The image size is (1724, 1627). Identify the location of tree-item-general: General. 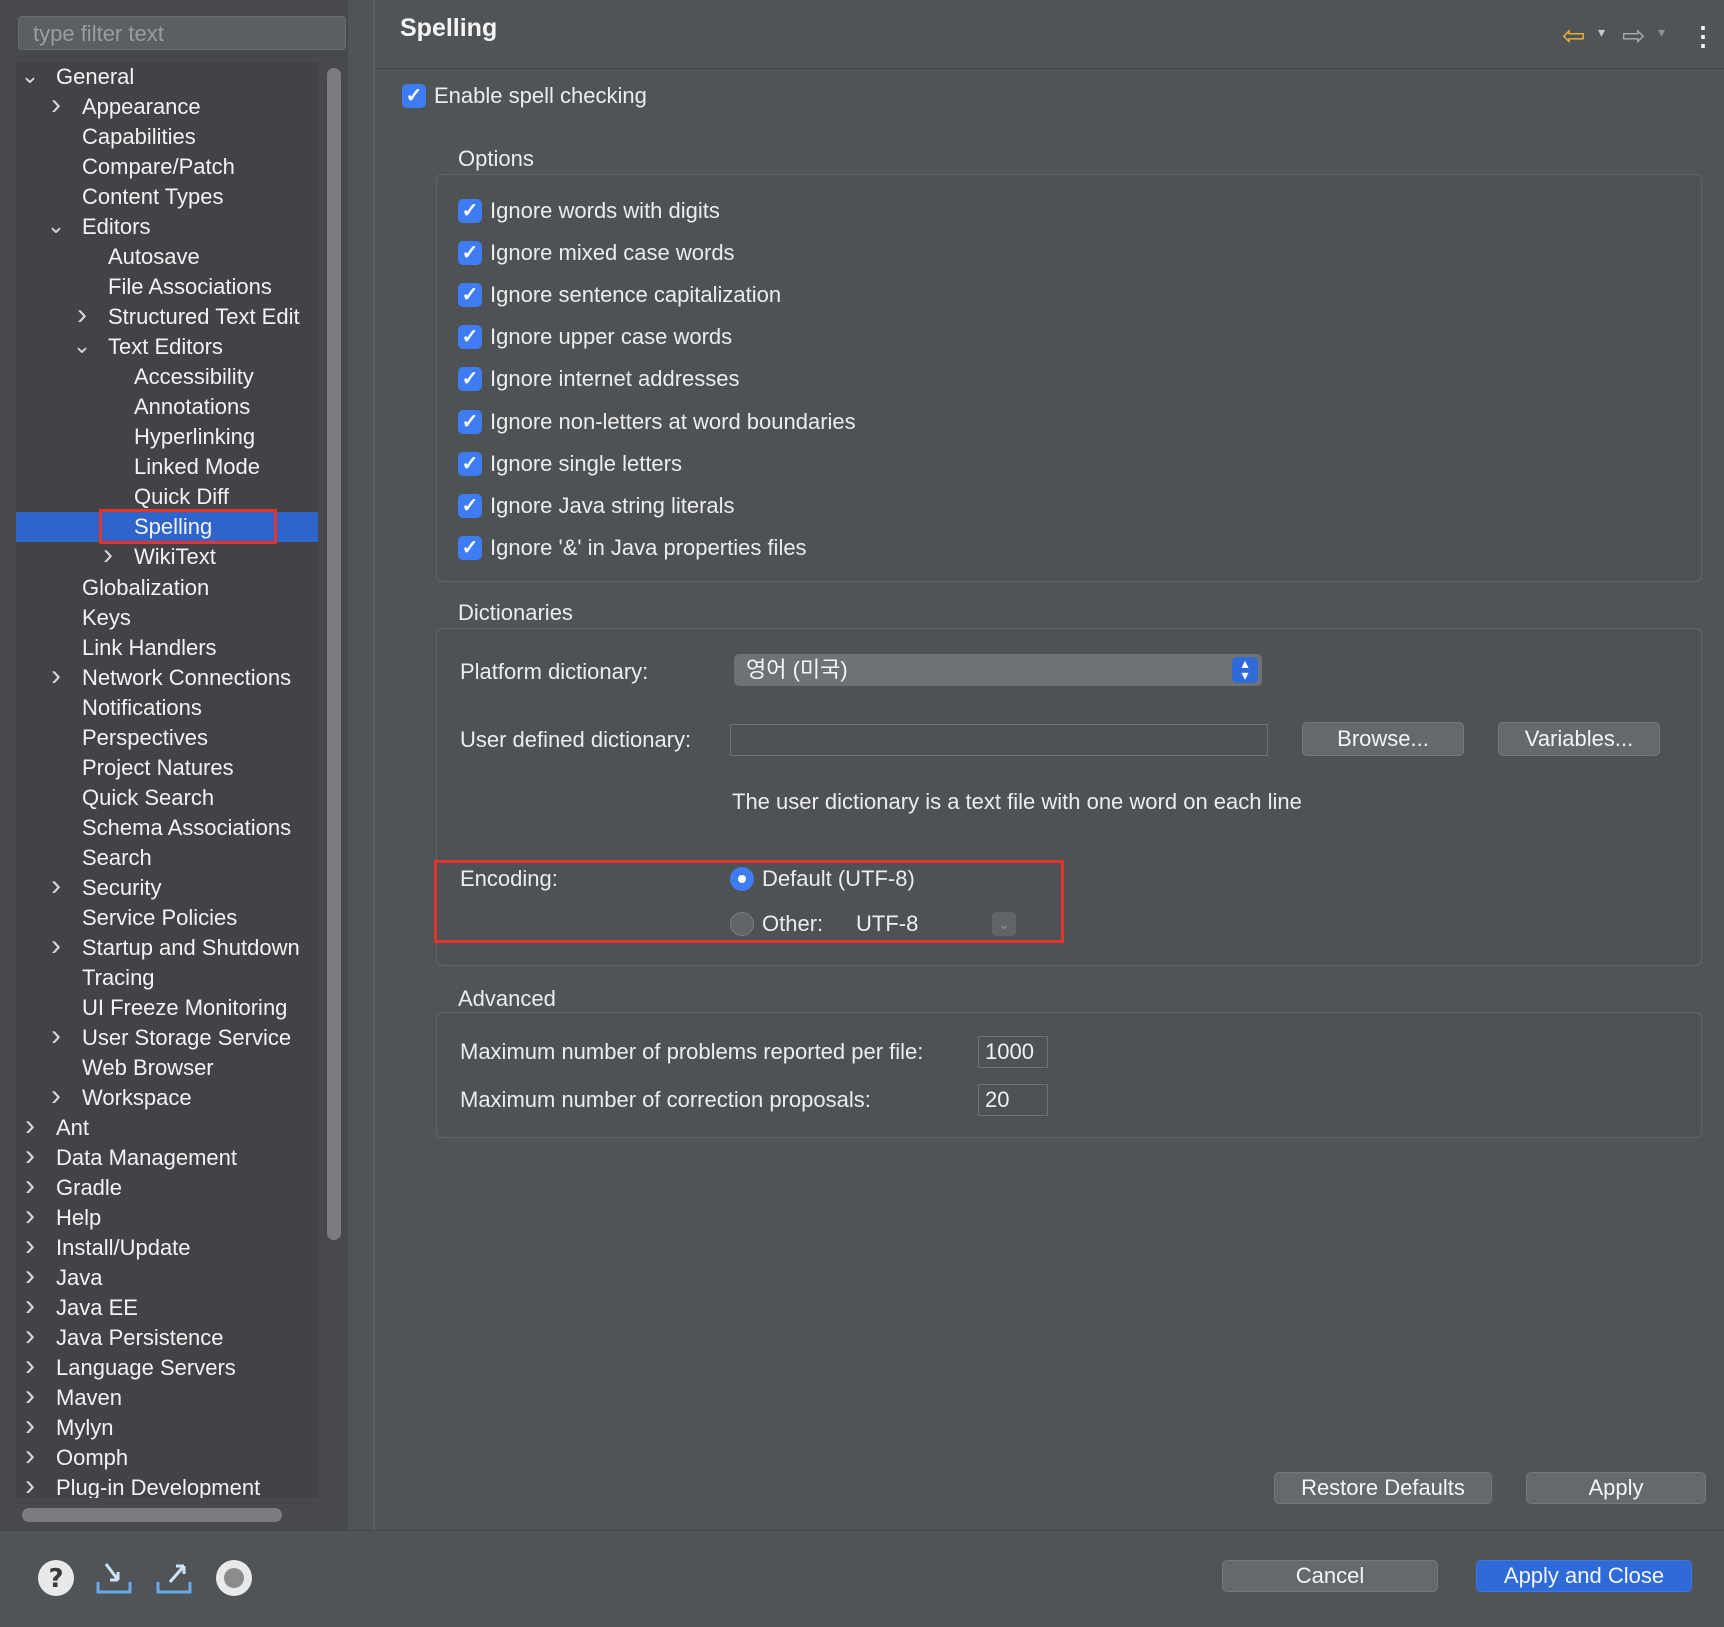
(167, 77).